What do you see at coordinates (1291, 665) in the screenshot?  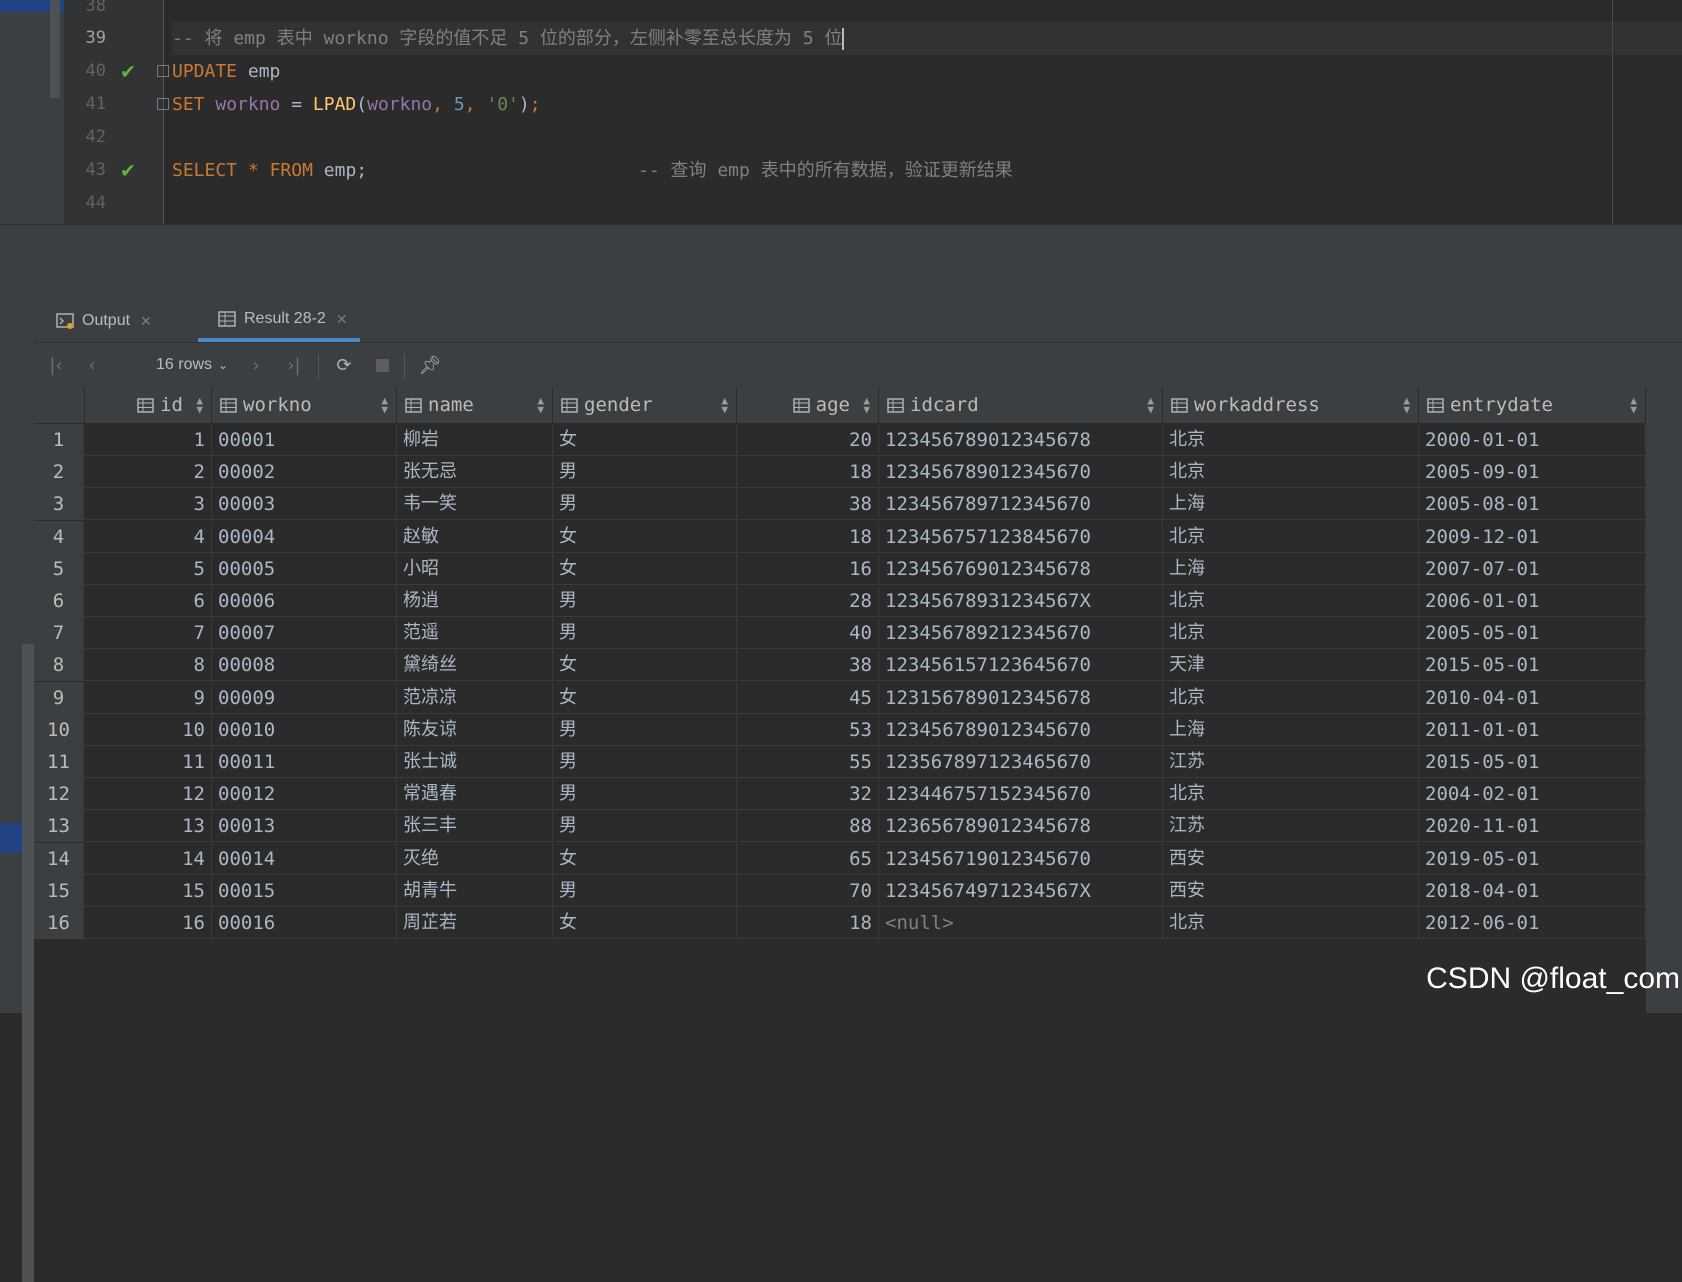 I see `cell-workaddress: 天津` at bounding box center [1291, 665].